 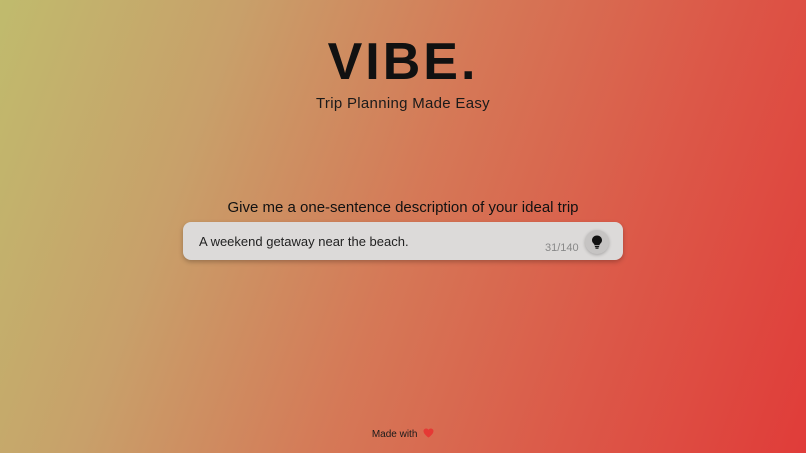 I want to click on tagline: Trip Planning Made Easy, so click(x=403, y=103).